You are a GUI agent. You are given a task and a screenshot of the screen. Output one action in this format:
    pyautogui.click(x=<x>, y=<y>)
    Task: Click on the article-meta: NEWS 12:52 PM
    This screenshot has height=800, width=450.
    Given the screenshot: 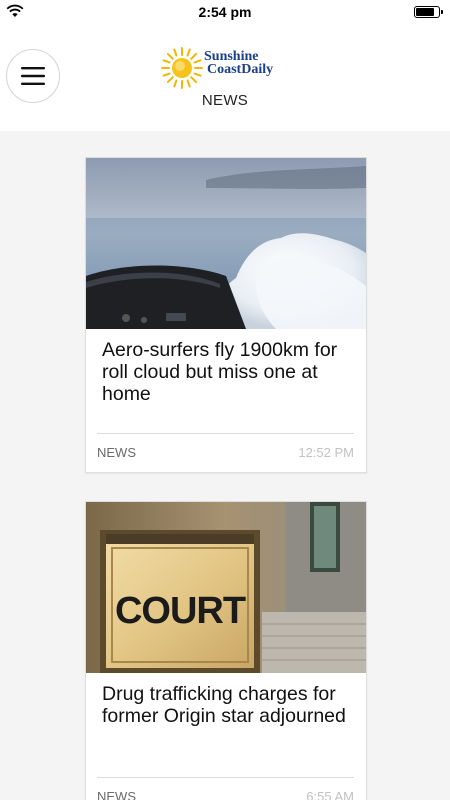 What is the action you would take?
    pyautogui.click(x=225, y=452)
    